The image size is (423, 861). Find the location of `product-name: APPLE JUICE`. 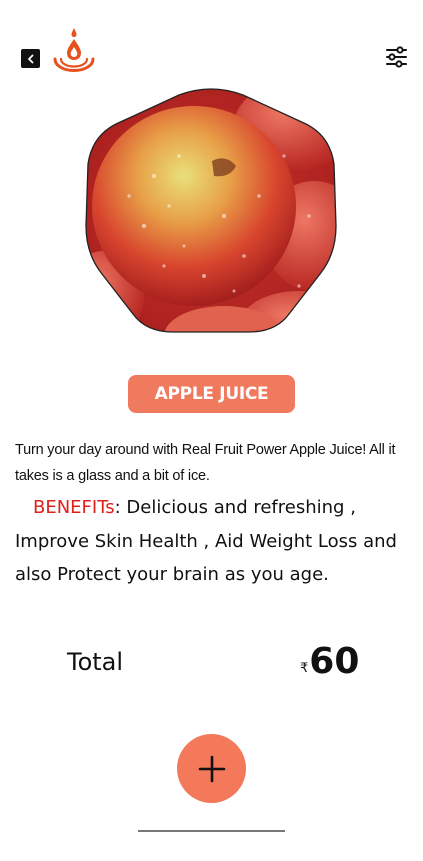

product-name: APPLE JUICE is located at coordinates (211, 394).